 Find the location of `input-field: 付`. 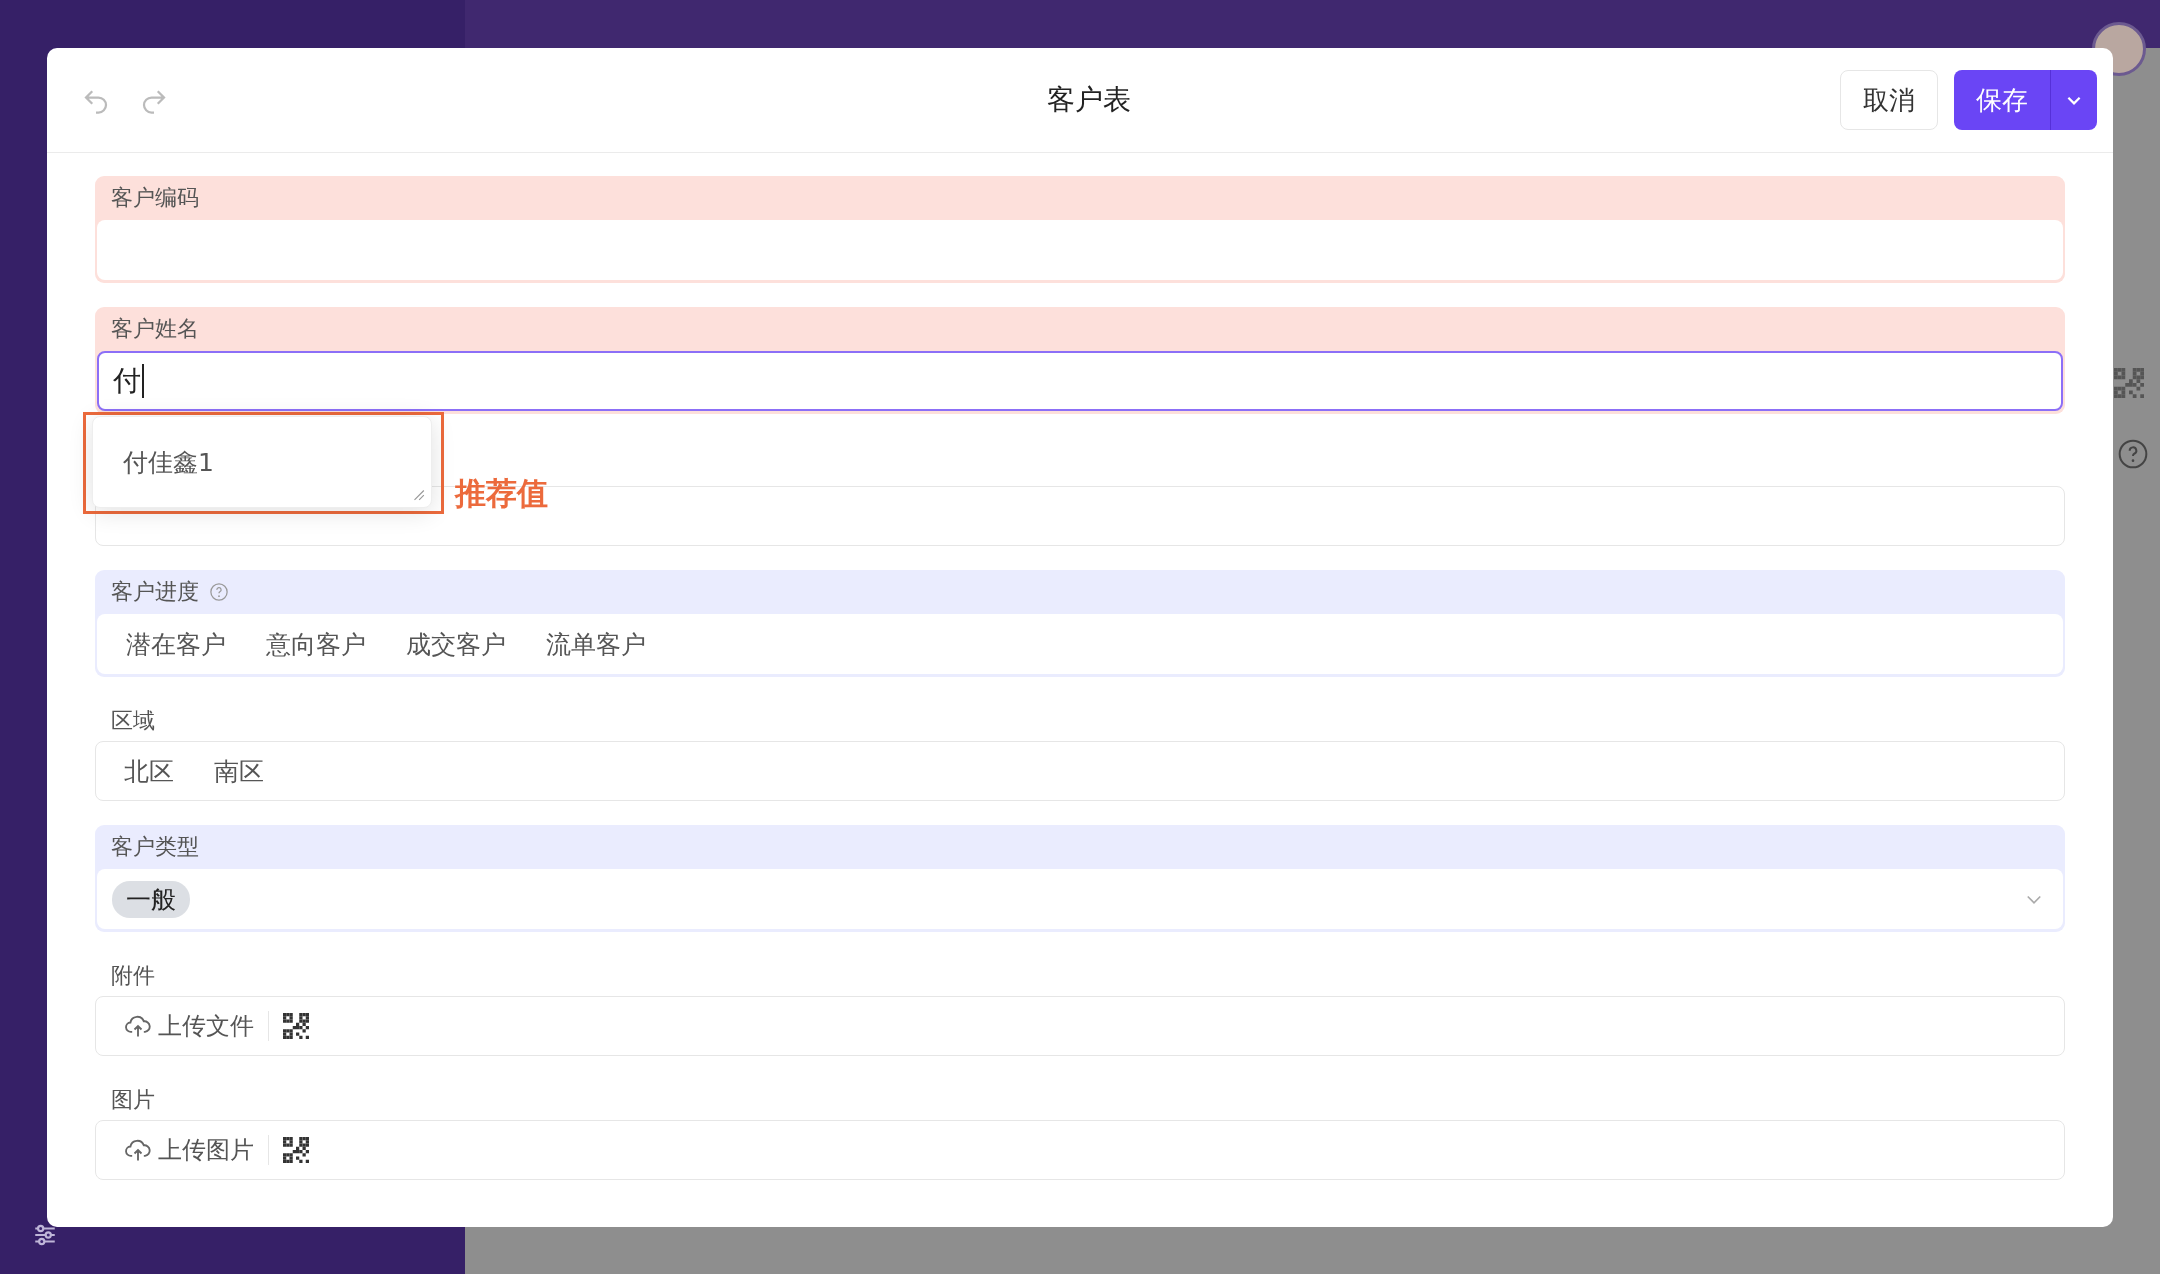

input-field: 付 is located at coordinates (1080, 381).